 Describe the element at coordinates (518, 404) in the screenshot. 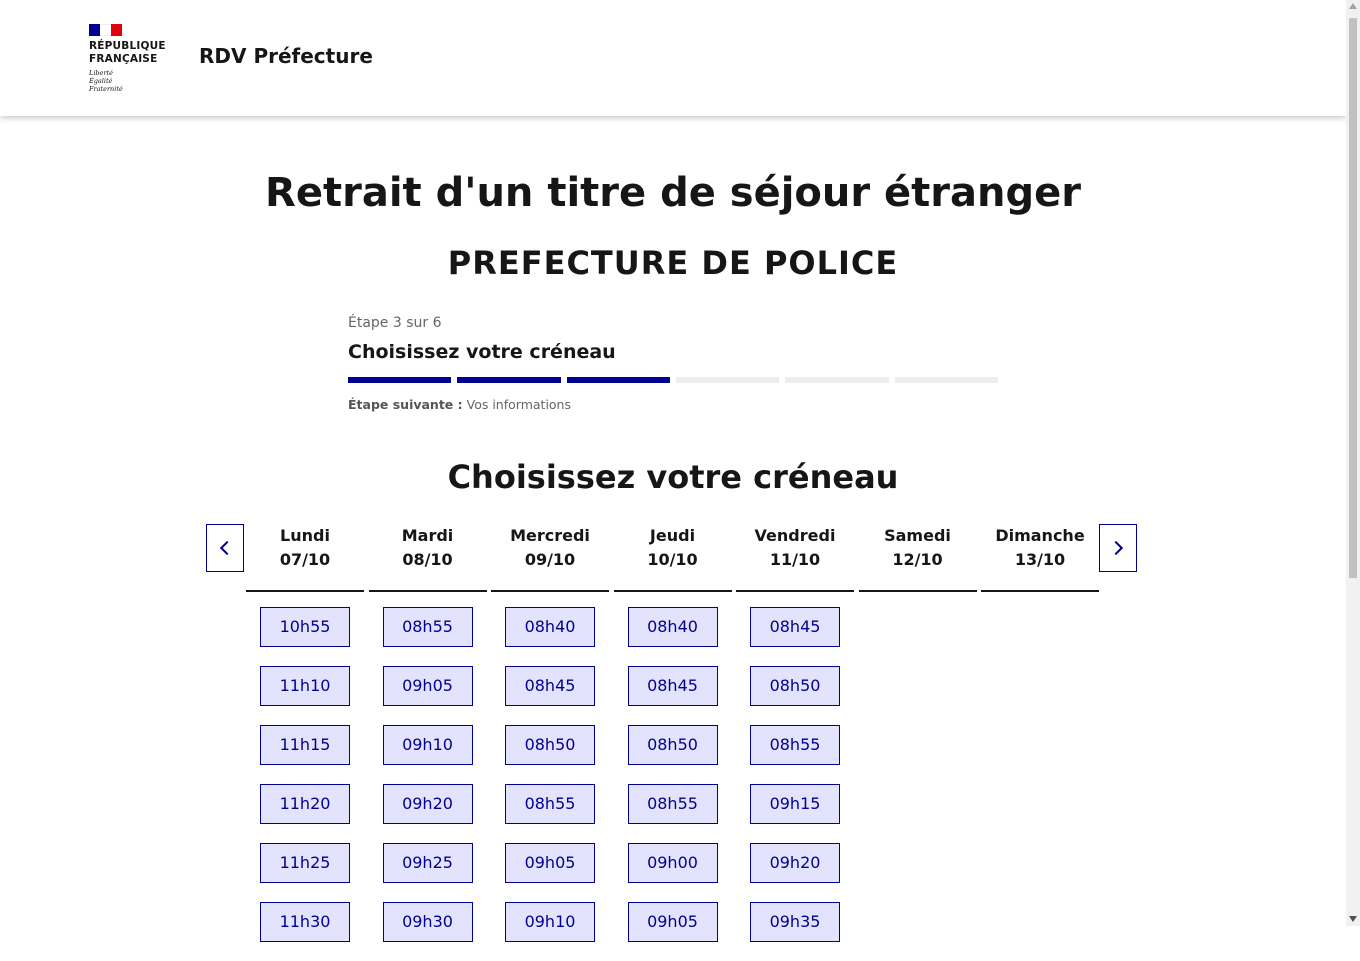

I see `stepper-next-value: Vos informations` at that location.